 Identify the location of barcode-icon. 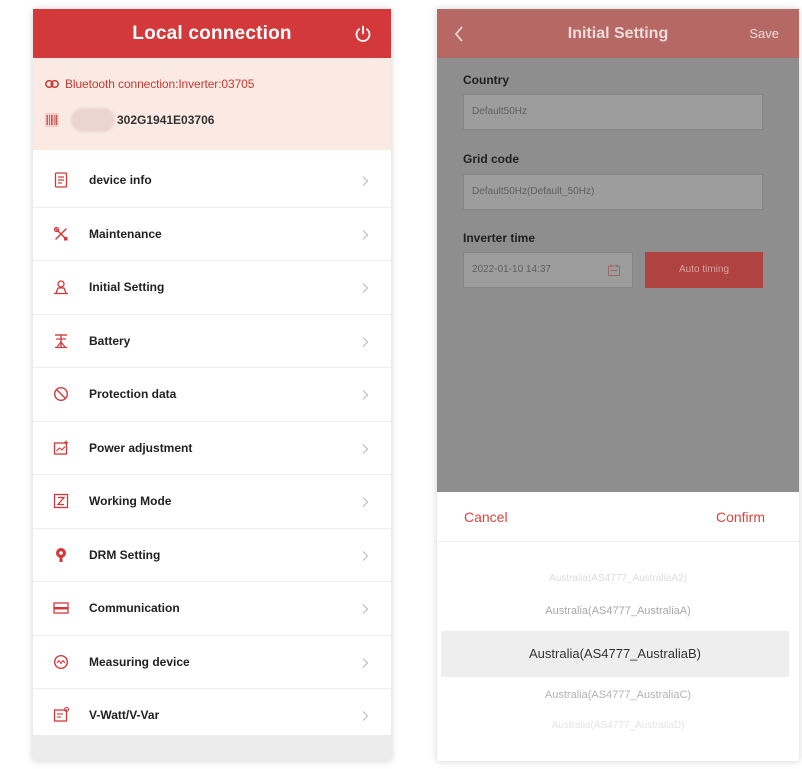
(52, 120).